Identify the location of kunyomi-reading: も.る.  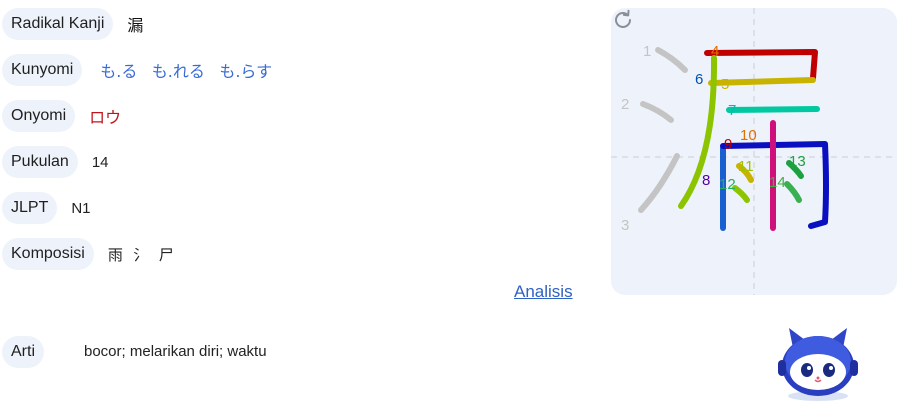
(118, 71).